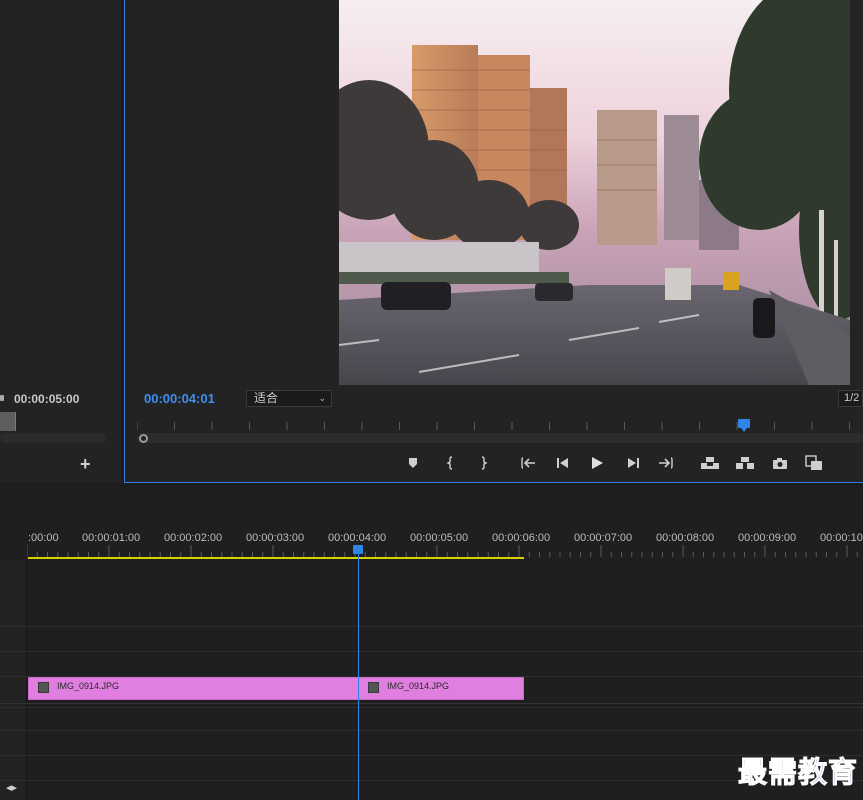 The image size is (863, 800). Describe the element at coordinates (266, 398) in the screenshot. I see `zoom-level-value: 适合` at that location.